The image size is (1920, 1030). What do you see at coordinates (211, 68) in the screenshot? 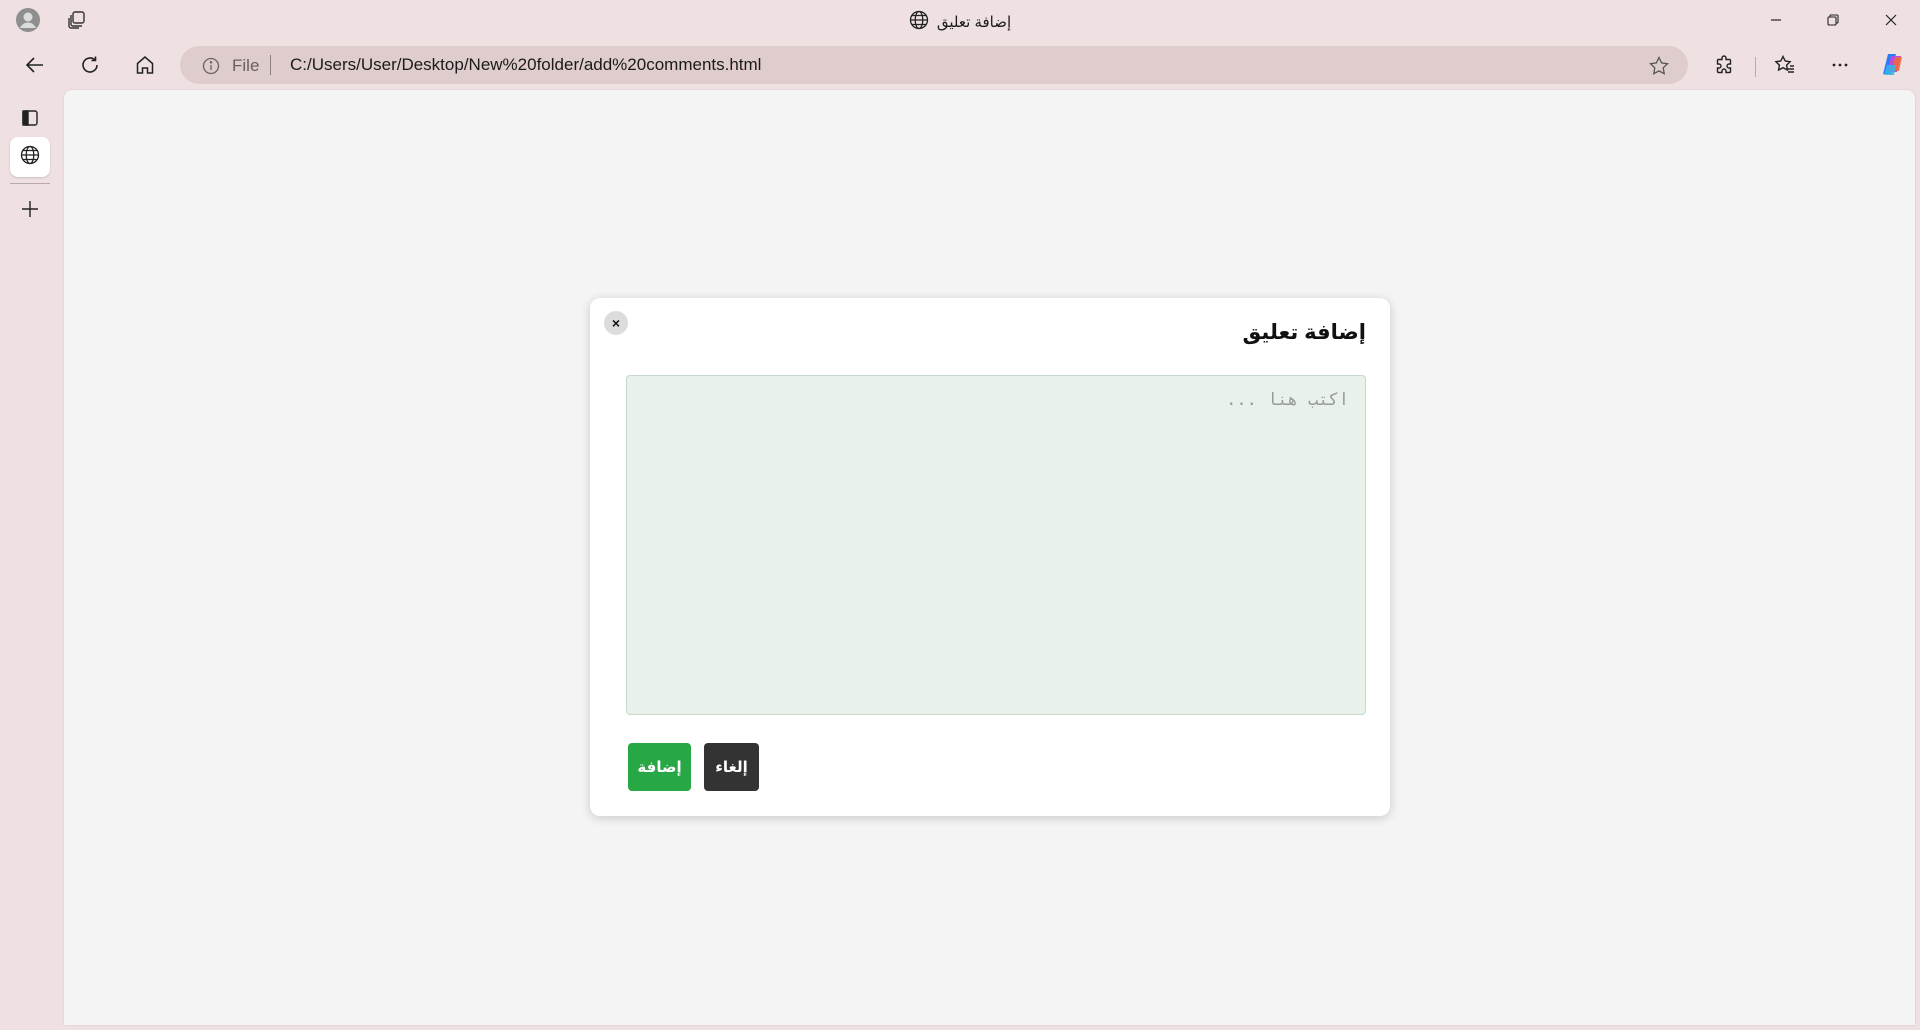
I see `site-info-icon` at bounding box center [211, 68].